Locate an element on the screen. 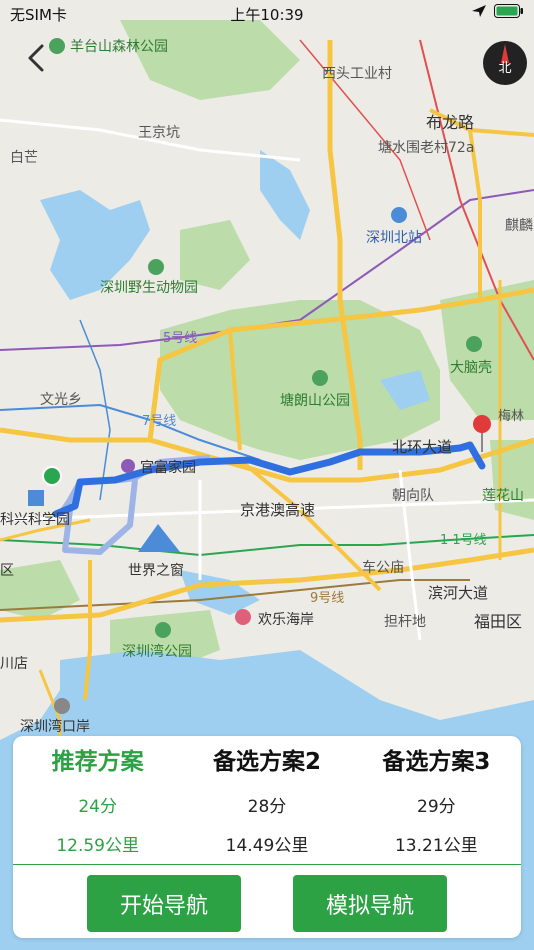 This screenshot has width=534, height=950. plan-name: 推荐方案 is located at coordinates (97, 762).